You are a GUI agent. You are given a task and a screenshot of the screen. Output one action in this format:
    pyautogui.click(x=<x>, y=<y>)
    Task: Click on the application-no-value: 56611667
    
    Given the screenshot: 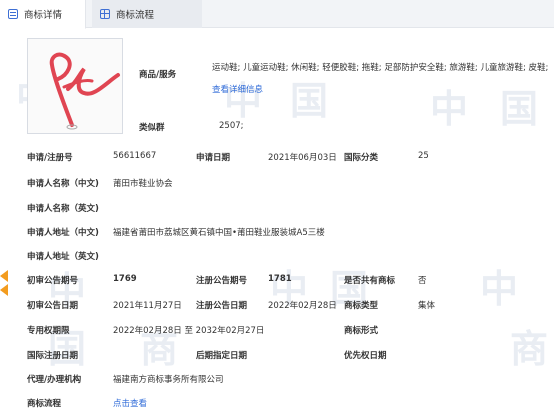 What is the action you would take?
    pyautogui.click(x=135, y=156)
    